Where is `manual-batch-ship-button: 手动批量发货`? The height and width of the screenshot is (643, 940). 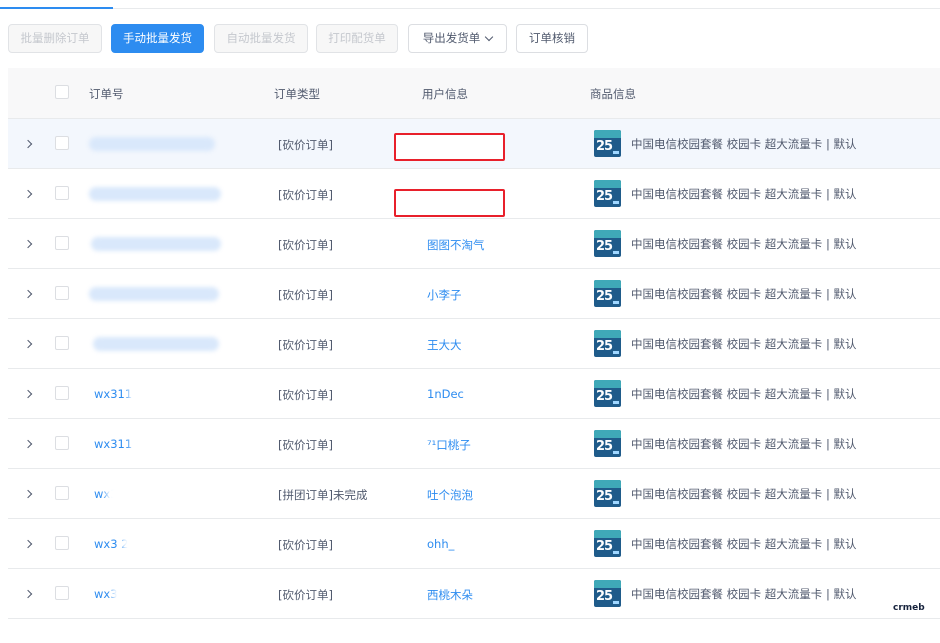 manual-batch-ship-button: 手动批量发货 is located at coordinates (157, 38).